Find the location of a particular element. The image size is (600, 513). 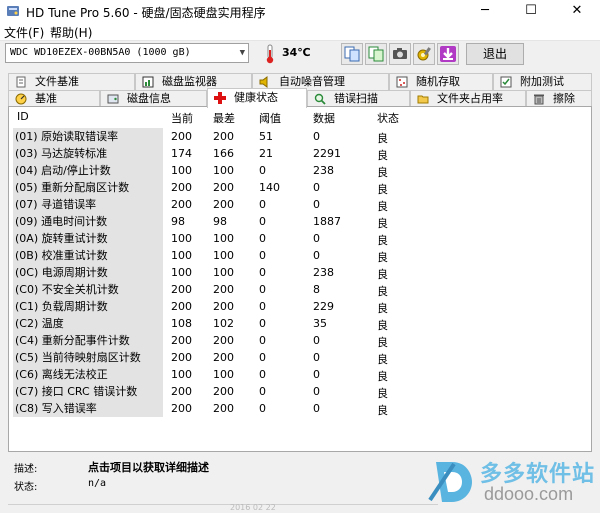

table-row: (C5) 当前待映射扇区计数 200 200 0 0 良 is located at coordinates (223, 357).